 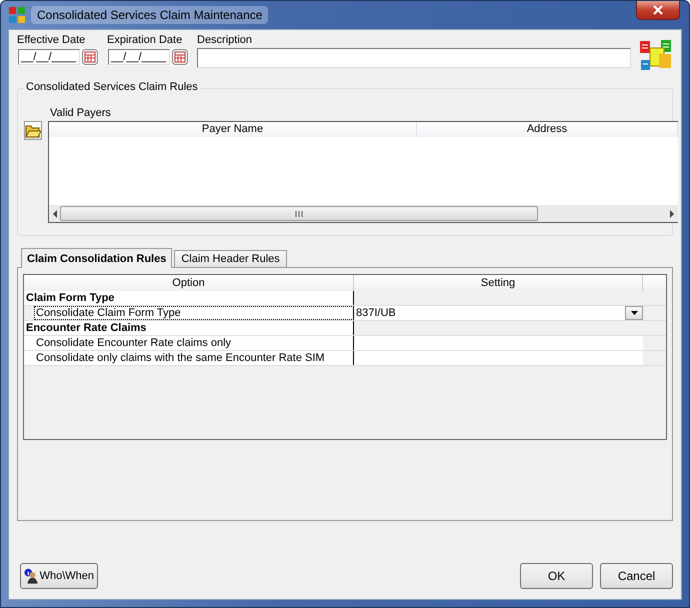 What do you see at coordinates (299, 213) in the screenshot?
I see `grip-icon` at bounding box center [299, 213].